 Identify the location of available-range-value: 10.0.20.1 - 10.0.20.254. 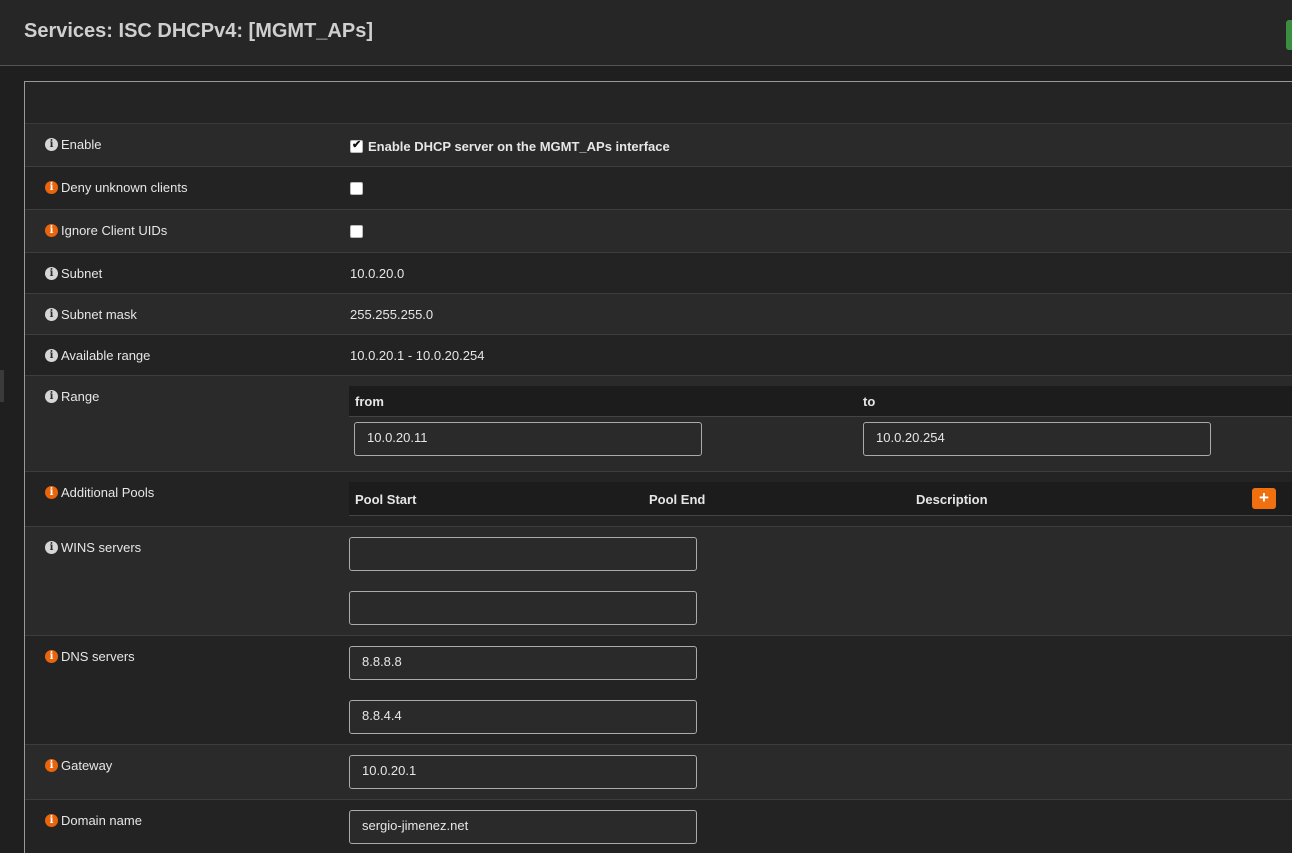
(417, 355).